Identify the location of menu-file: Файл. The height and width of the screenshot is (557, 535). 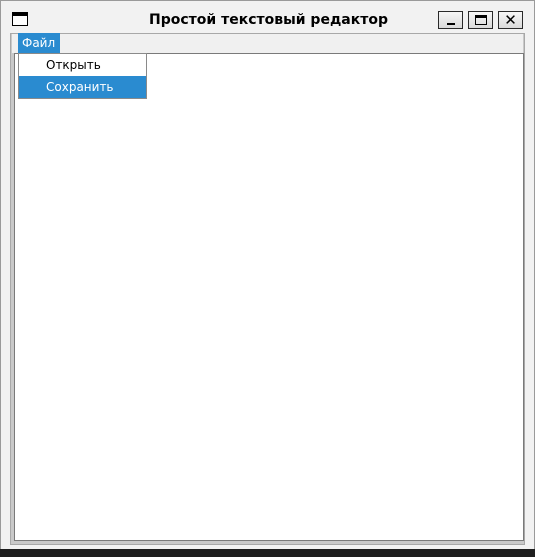
(39, 43).